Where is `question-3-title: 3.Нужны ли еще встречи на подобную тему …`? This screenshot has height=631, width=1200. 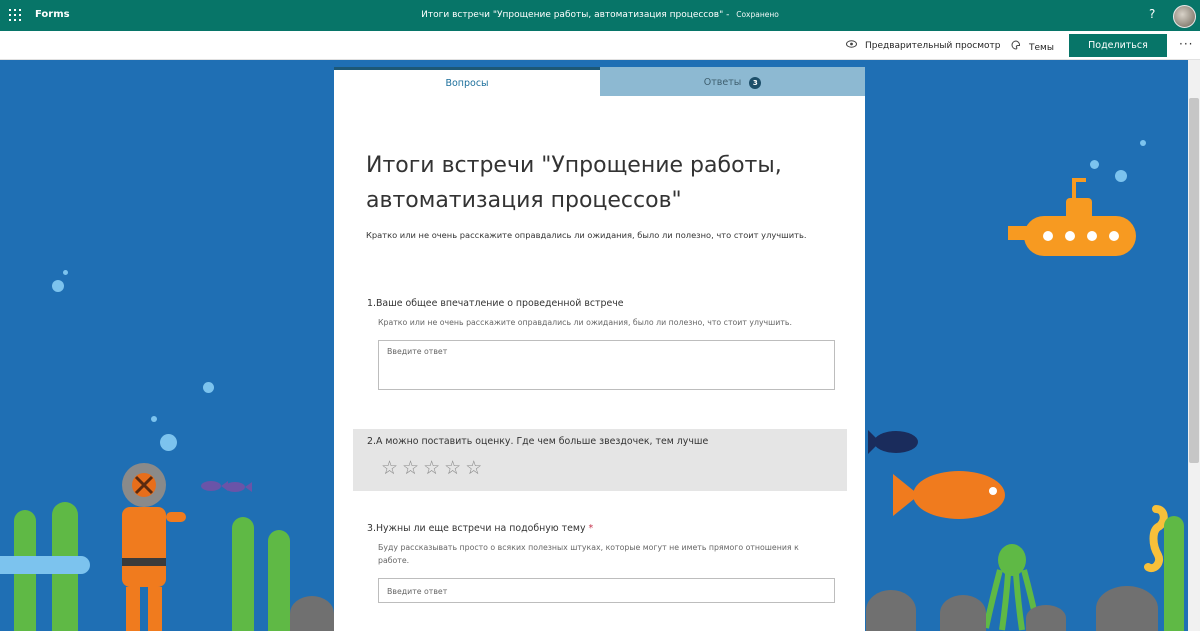
question-3-title: 3.Нужны ли еще встречи на подобную тему … is located at coordinates (480, 528).